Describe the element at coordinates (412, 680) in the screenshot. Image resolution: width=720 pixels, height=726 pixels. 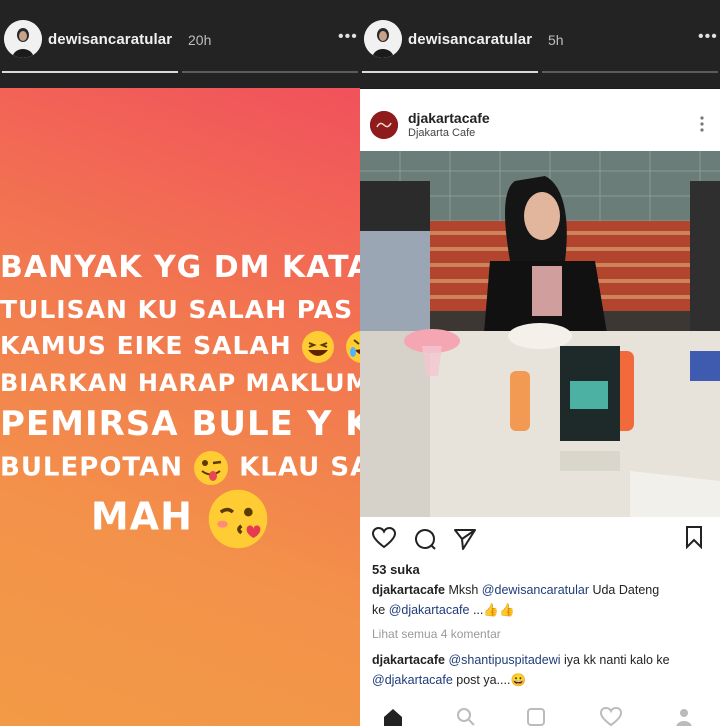
I see `comment-mention: @djakartacafe` at that location.